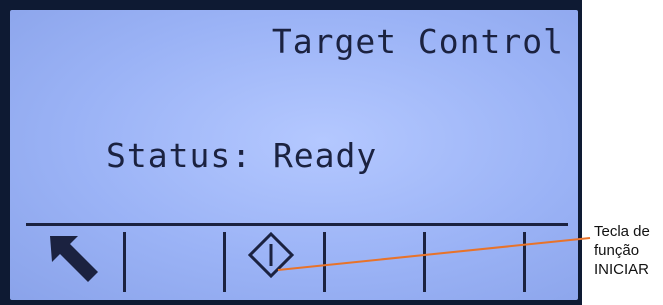 The height and width of the screenshot is (305, 663). I want to click on softkey-exit, so click(76, 261).